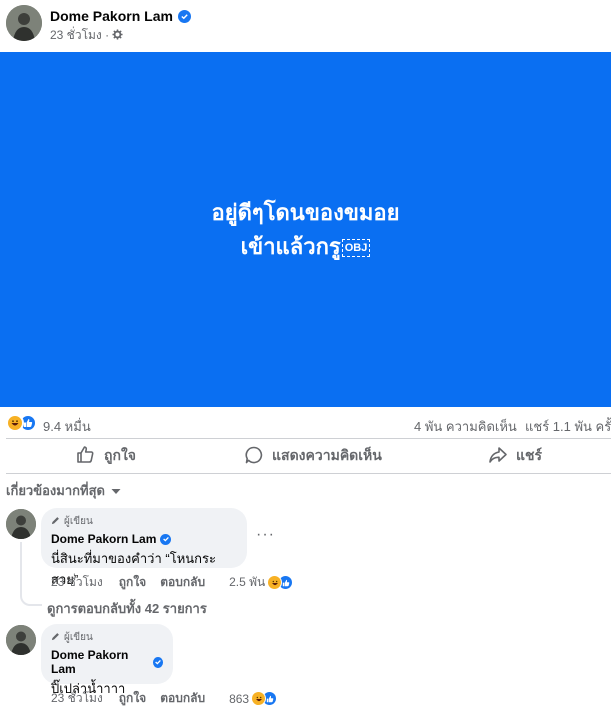 This screenshot has width=611, height=710. I want to click on comment-actions: 23 ชั่วโมง ถูกใจ ตอบกลับ 2.5 พัน, so click(172, 582).